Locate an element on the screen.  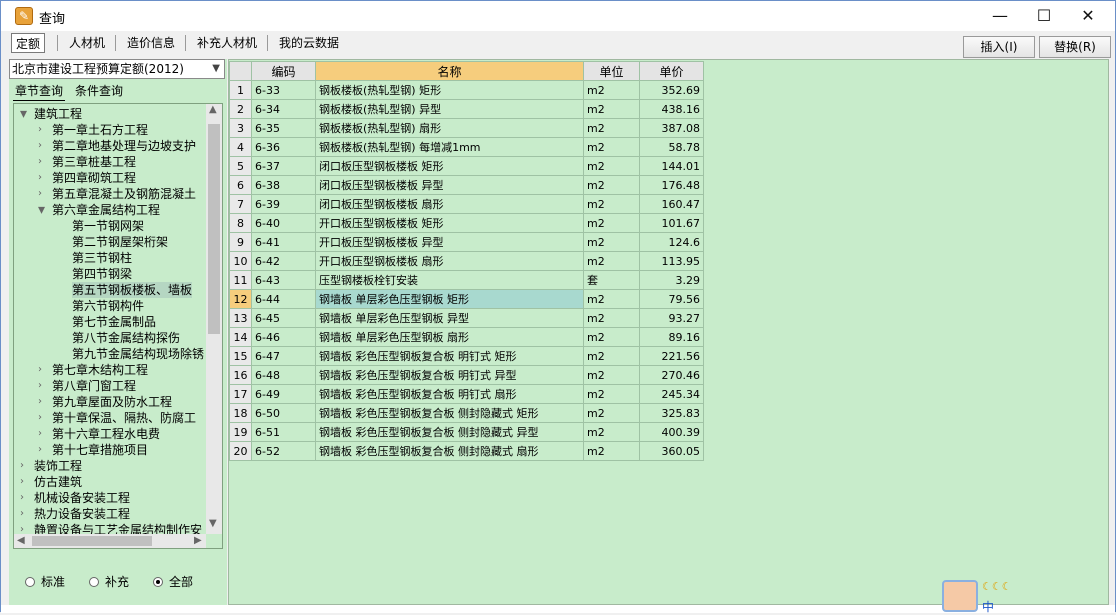
table-row: 1 6-33 钢板楼板(热轧型钢) 矩形 m2 352.69 is located at coordinates (466, 90).